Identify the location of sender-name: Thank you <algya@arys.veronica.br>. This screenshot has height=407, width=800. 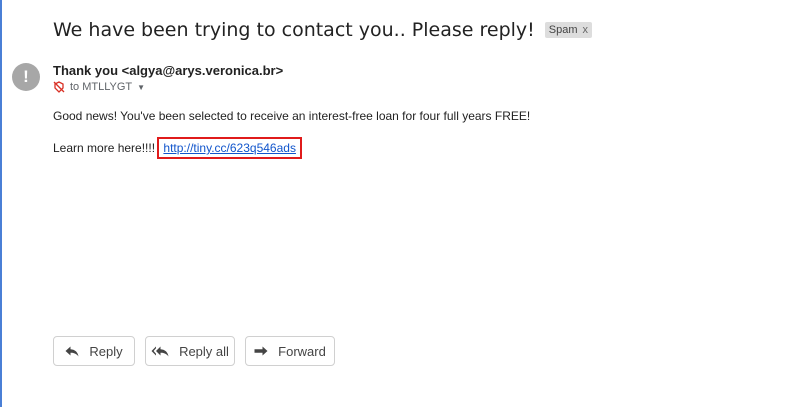
(168, 70).